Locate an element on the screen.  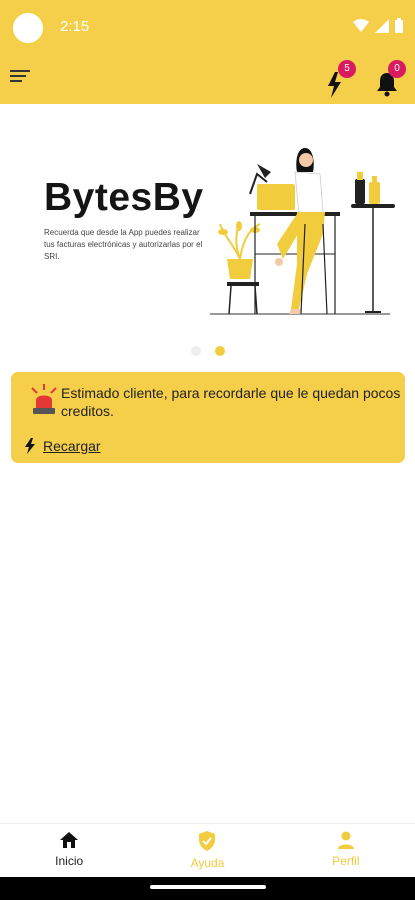
notifications-badge: 0 is located at coordinates (397, 69).